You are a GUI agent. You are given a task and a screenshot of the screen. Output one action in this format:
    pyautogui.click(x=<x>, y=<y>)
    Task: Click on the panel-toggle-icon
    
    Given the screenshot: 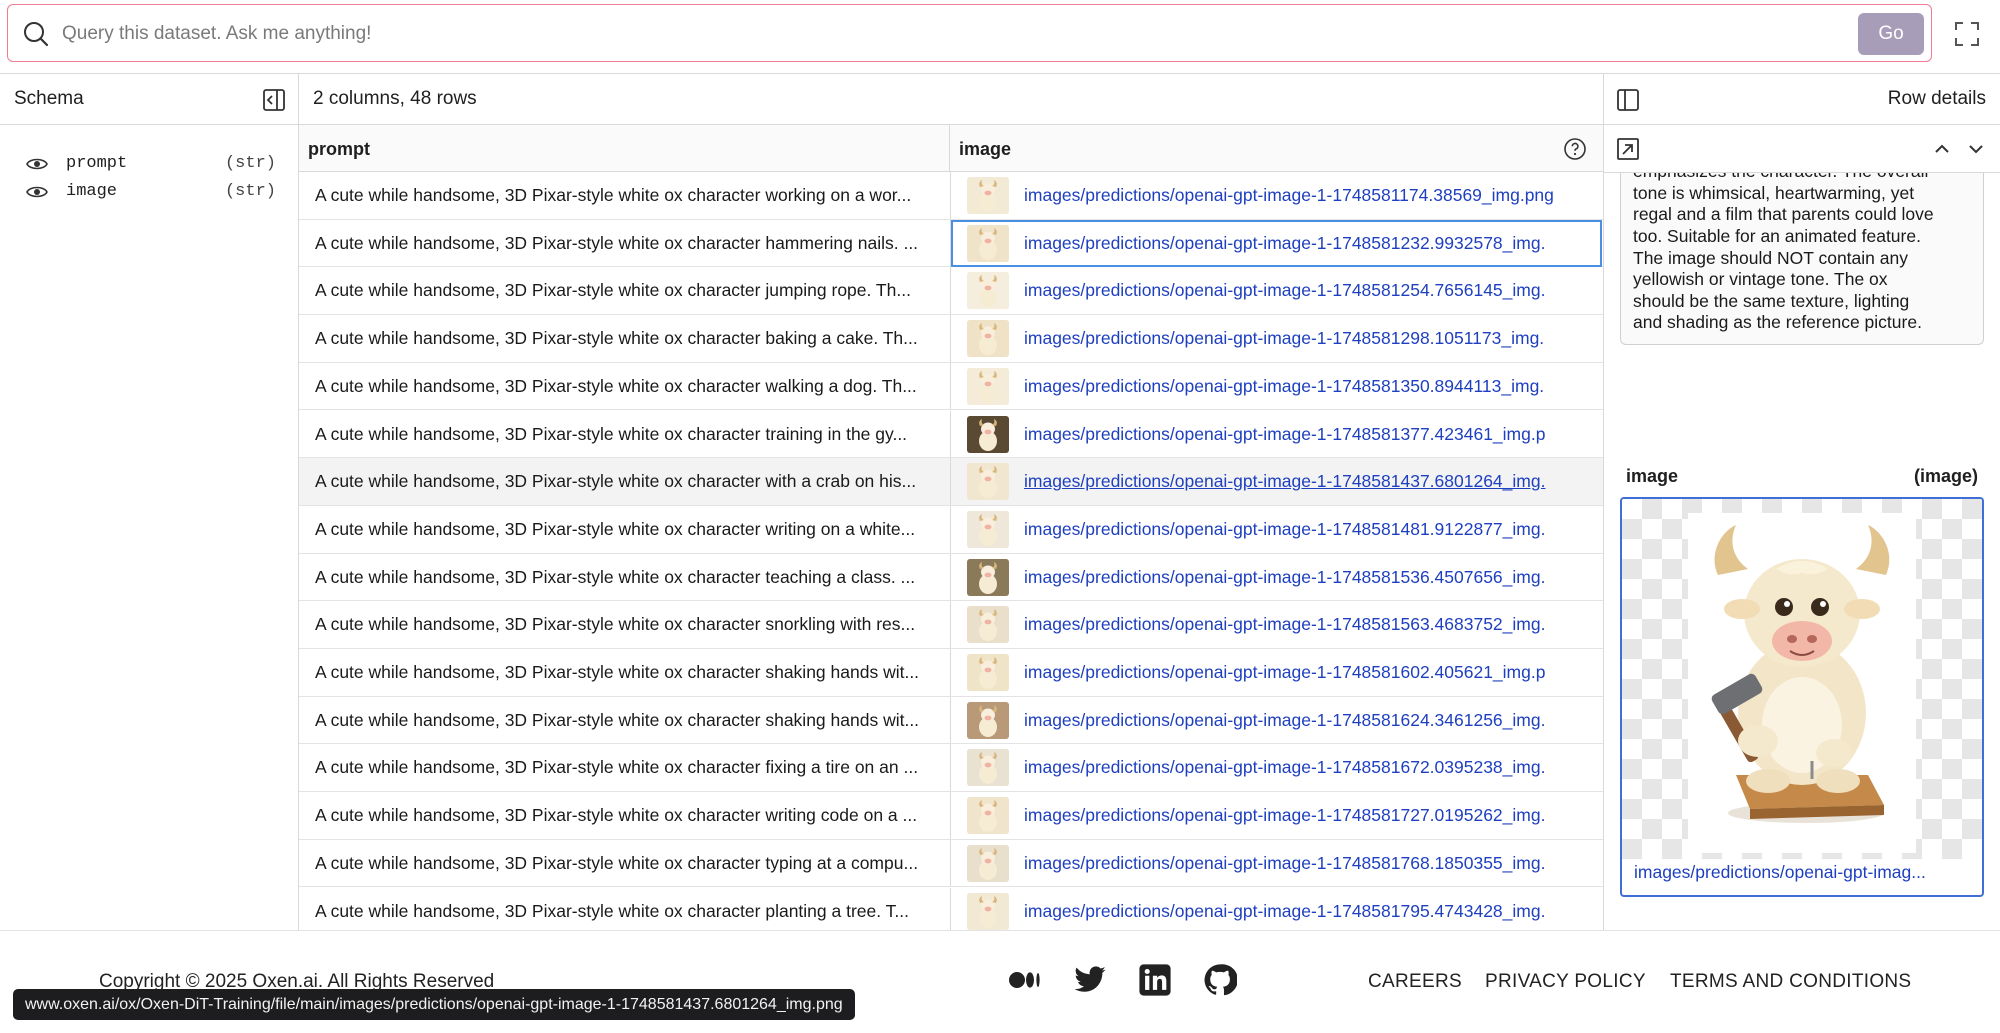 What is the action you would take?
    pyautogui.click(x=1628, y=100)
    